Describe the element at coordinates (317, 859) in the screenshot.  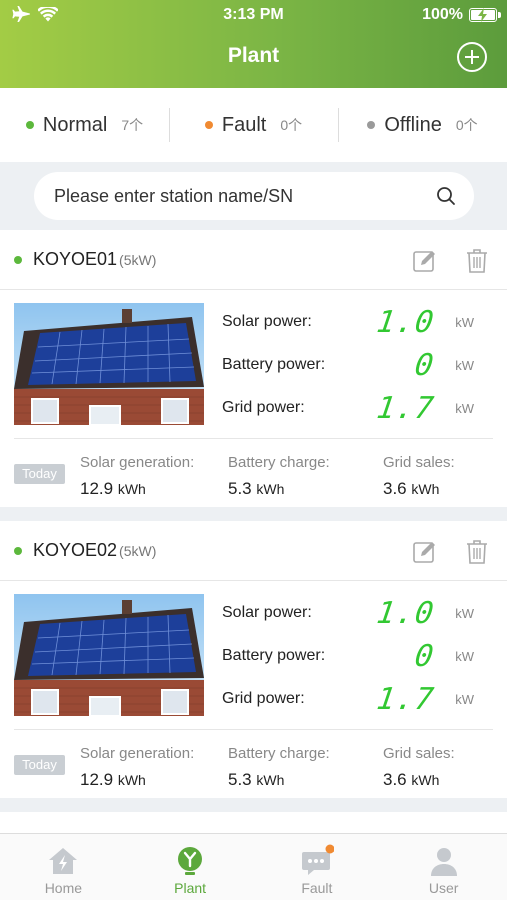
I see `fault-icon` at that location.